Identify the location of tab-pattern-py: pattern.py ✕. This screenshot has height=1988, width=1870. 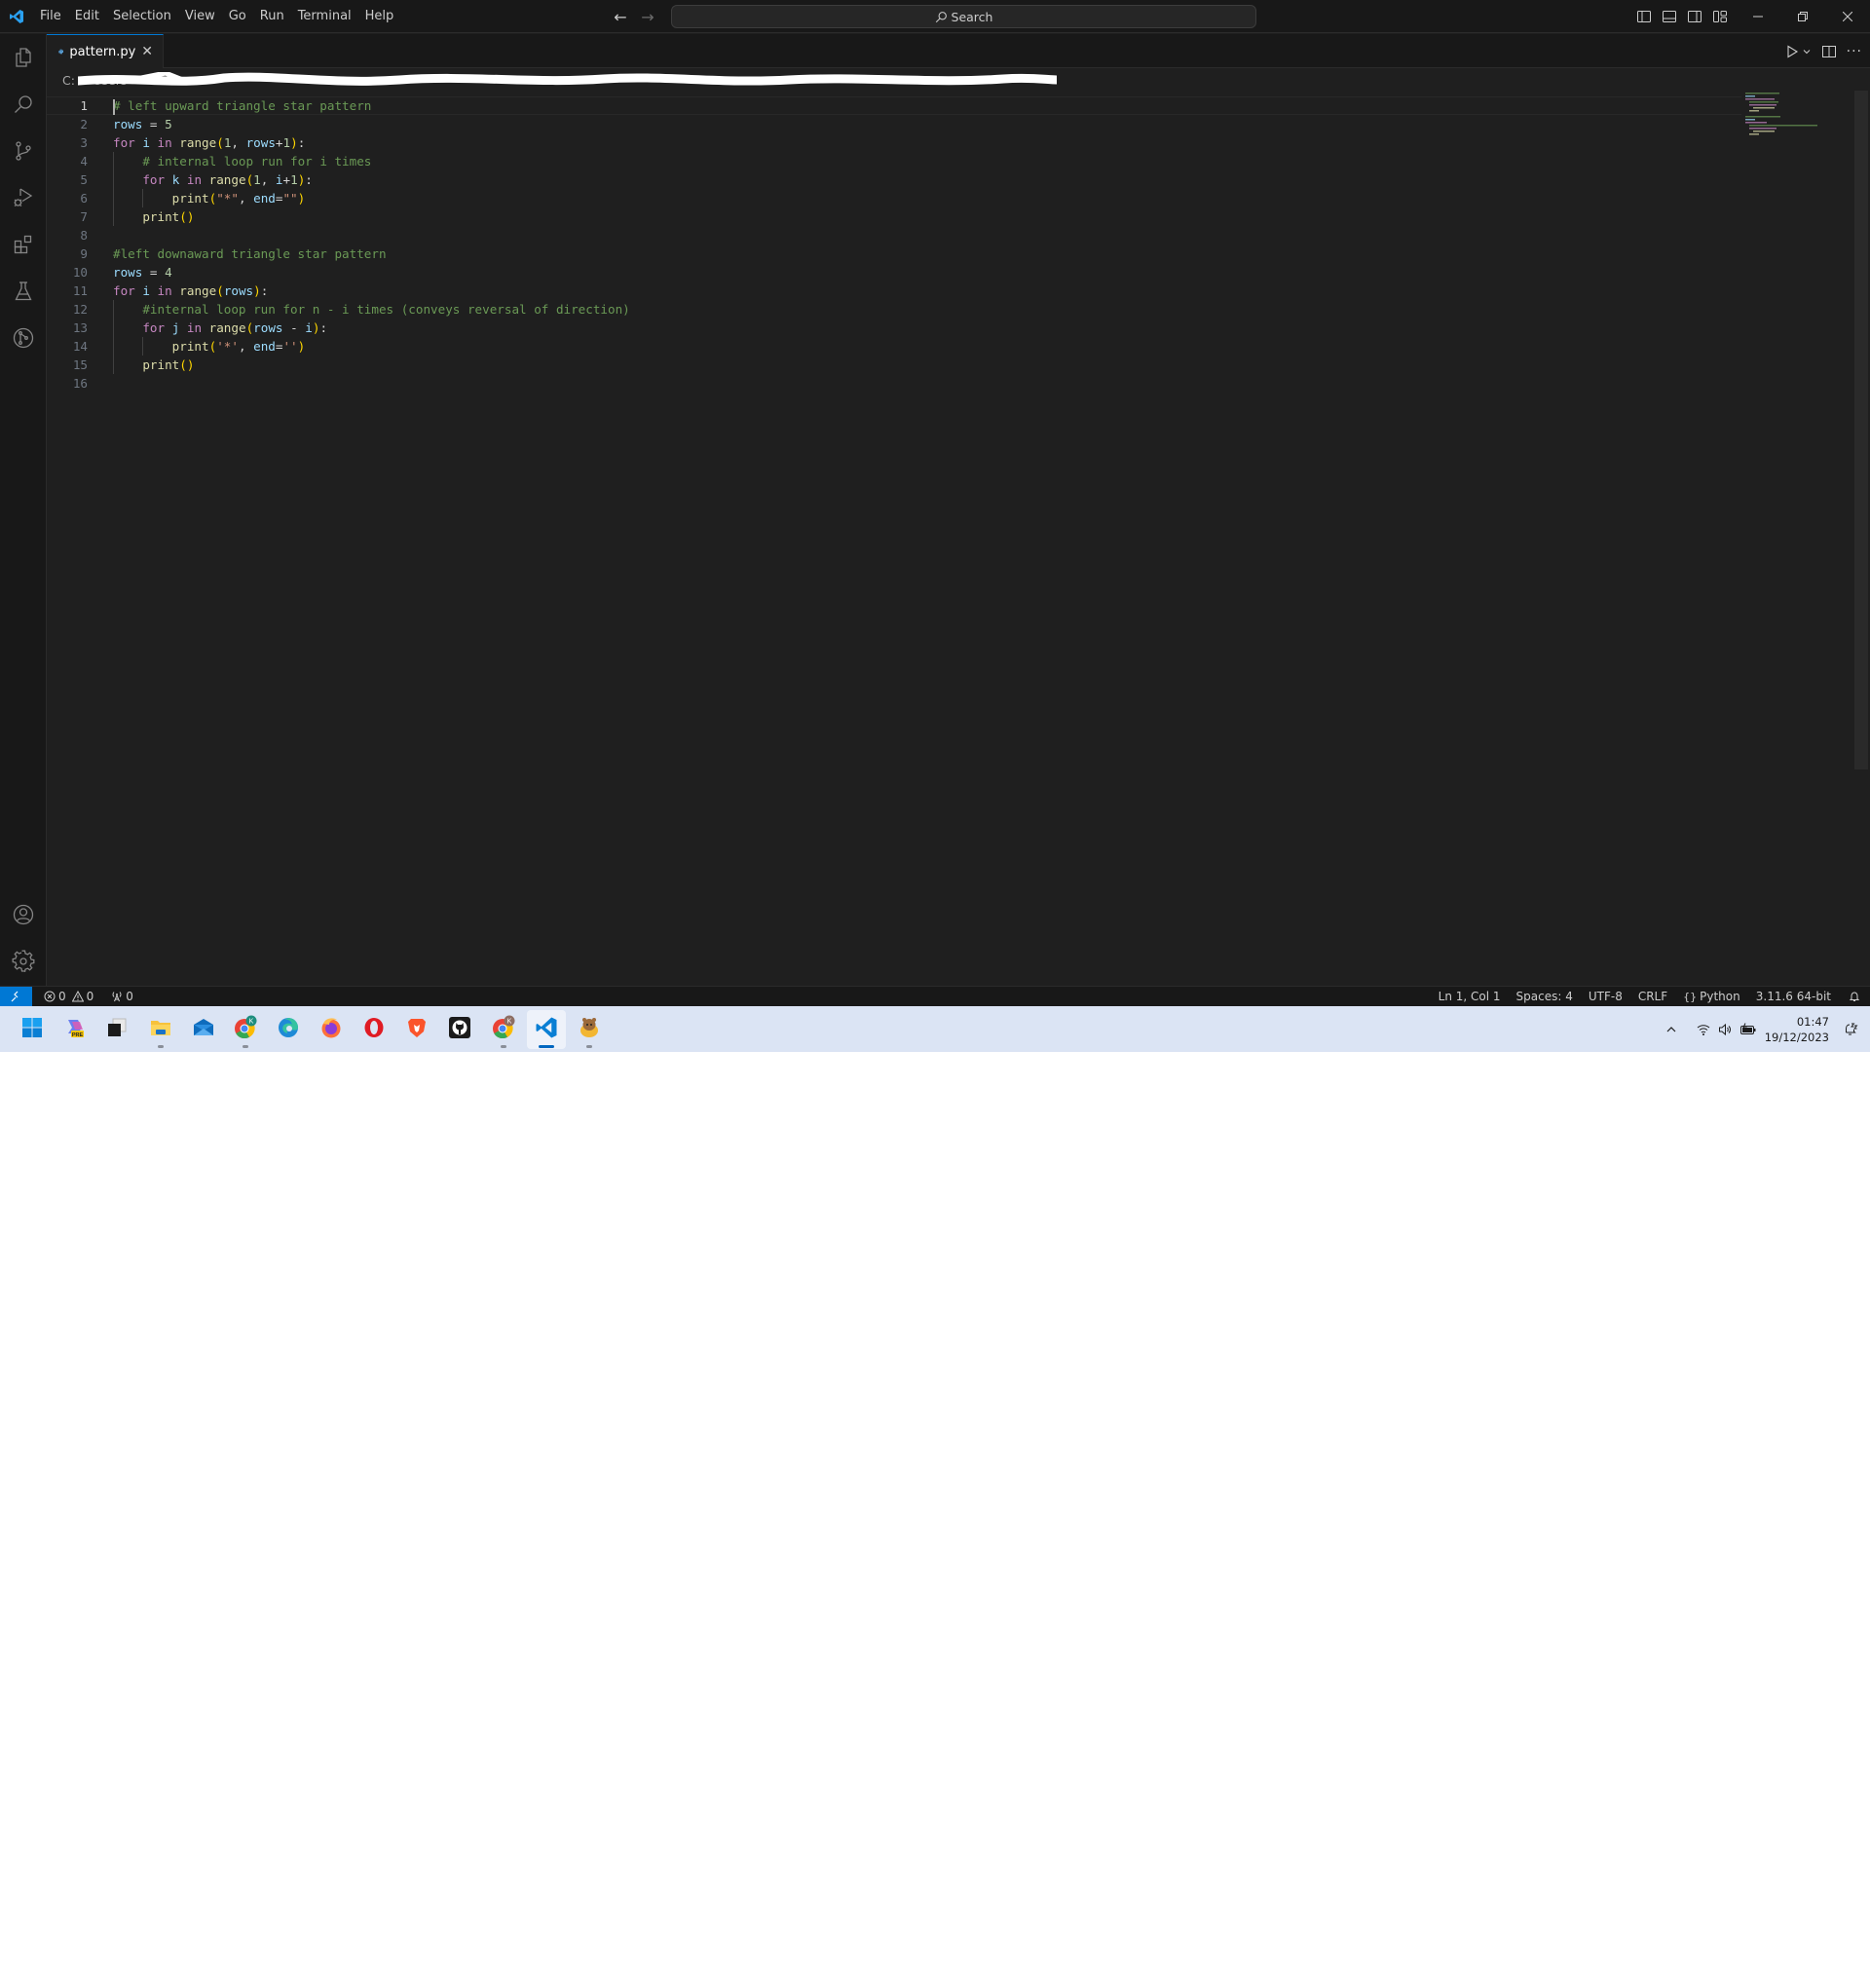
(106, 51).